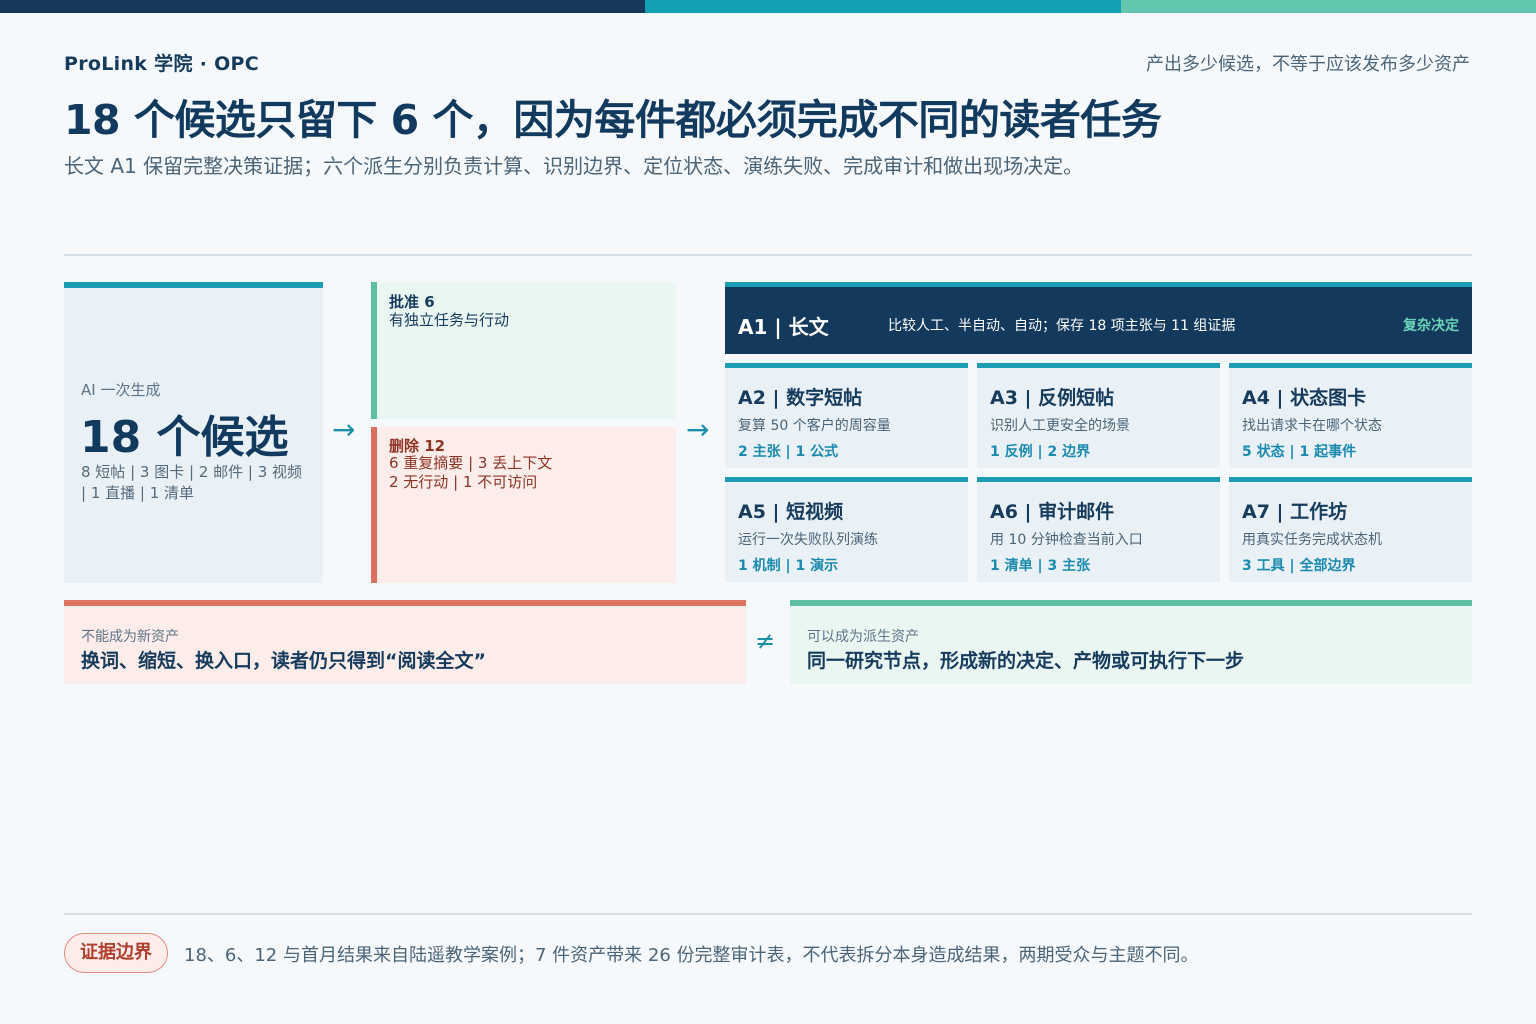  I want to click on asset-card-a4: A4 | 状态图卡 找出请求卡在哪个状态 5 状态 | 1 起事件, so click(1350, 415).